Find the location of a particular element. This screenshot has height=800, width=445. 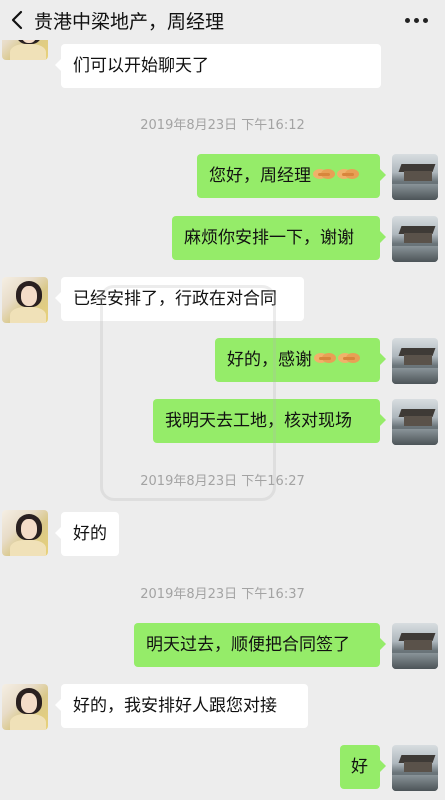

incoming-message: 好的，我安排好人跟您对接 is located at coordinates (181, 706).